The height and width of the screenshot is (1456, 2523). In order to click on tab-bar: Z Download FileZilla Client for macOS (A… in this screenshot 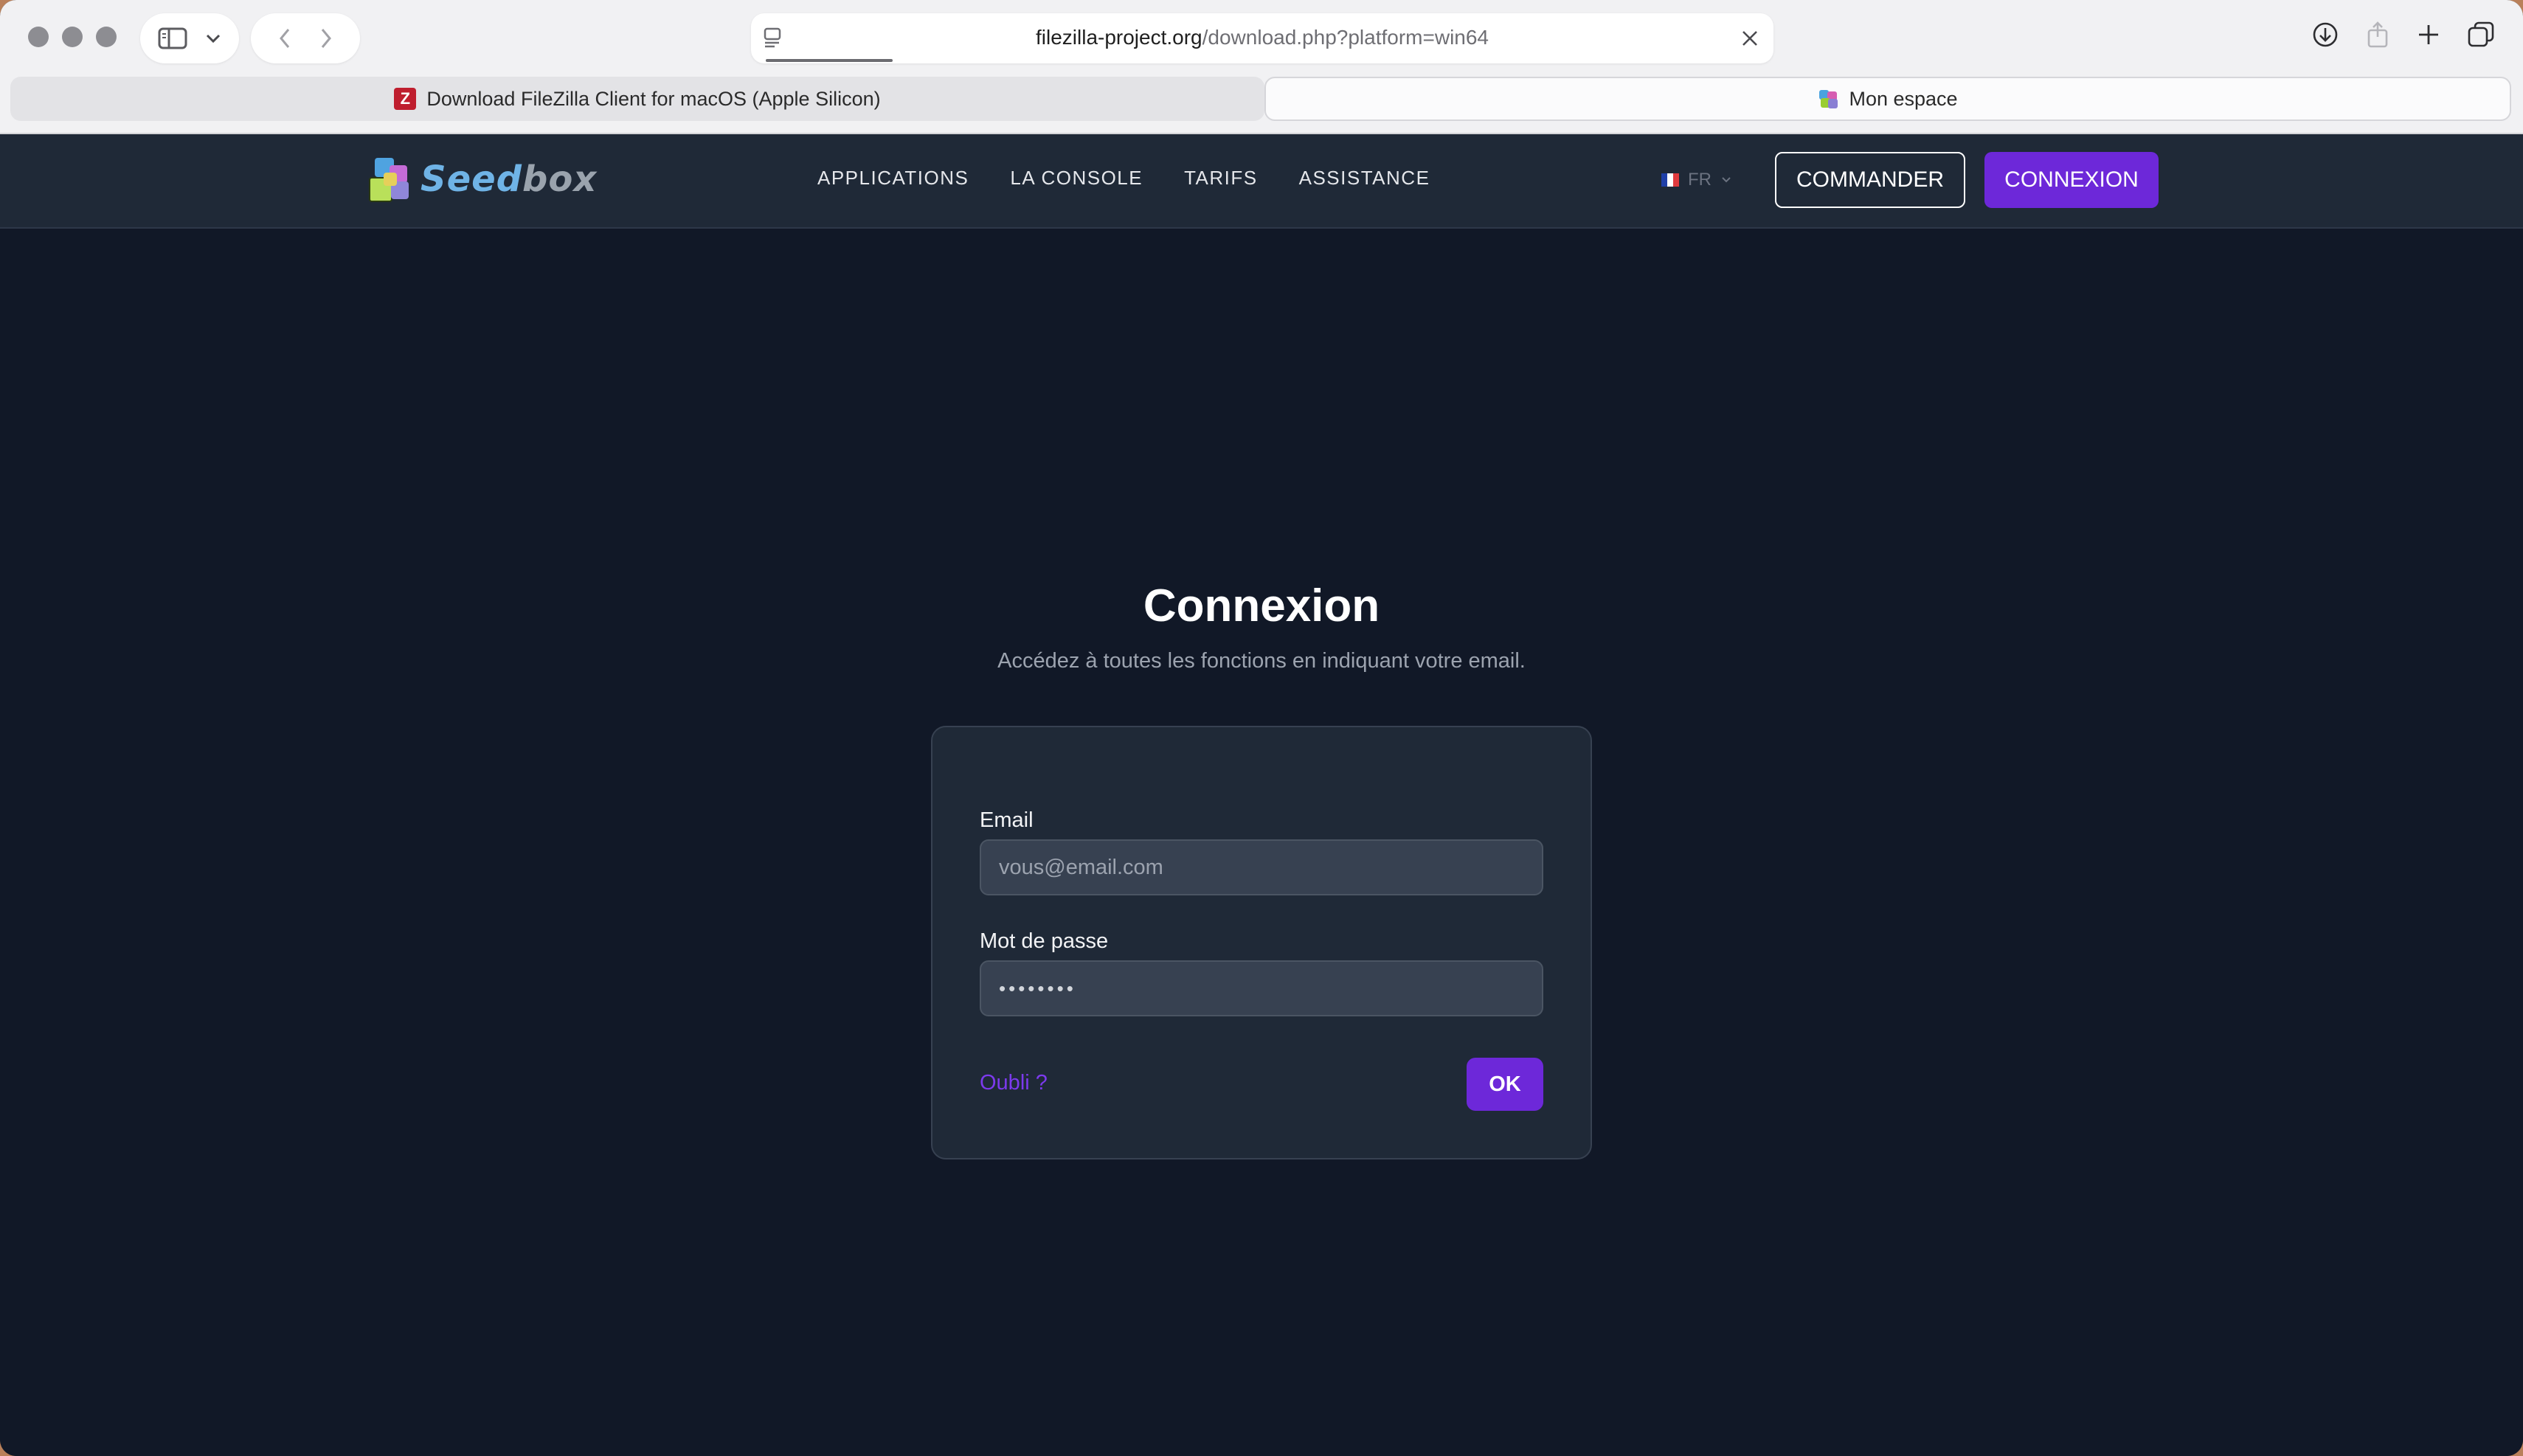, I will do `click(1260, 100)`.